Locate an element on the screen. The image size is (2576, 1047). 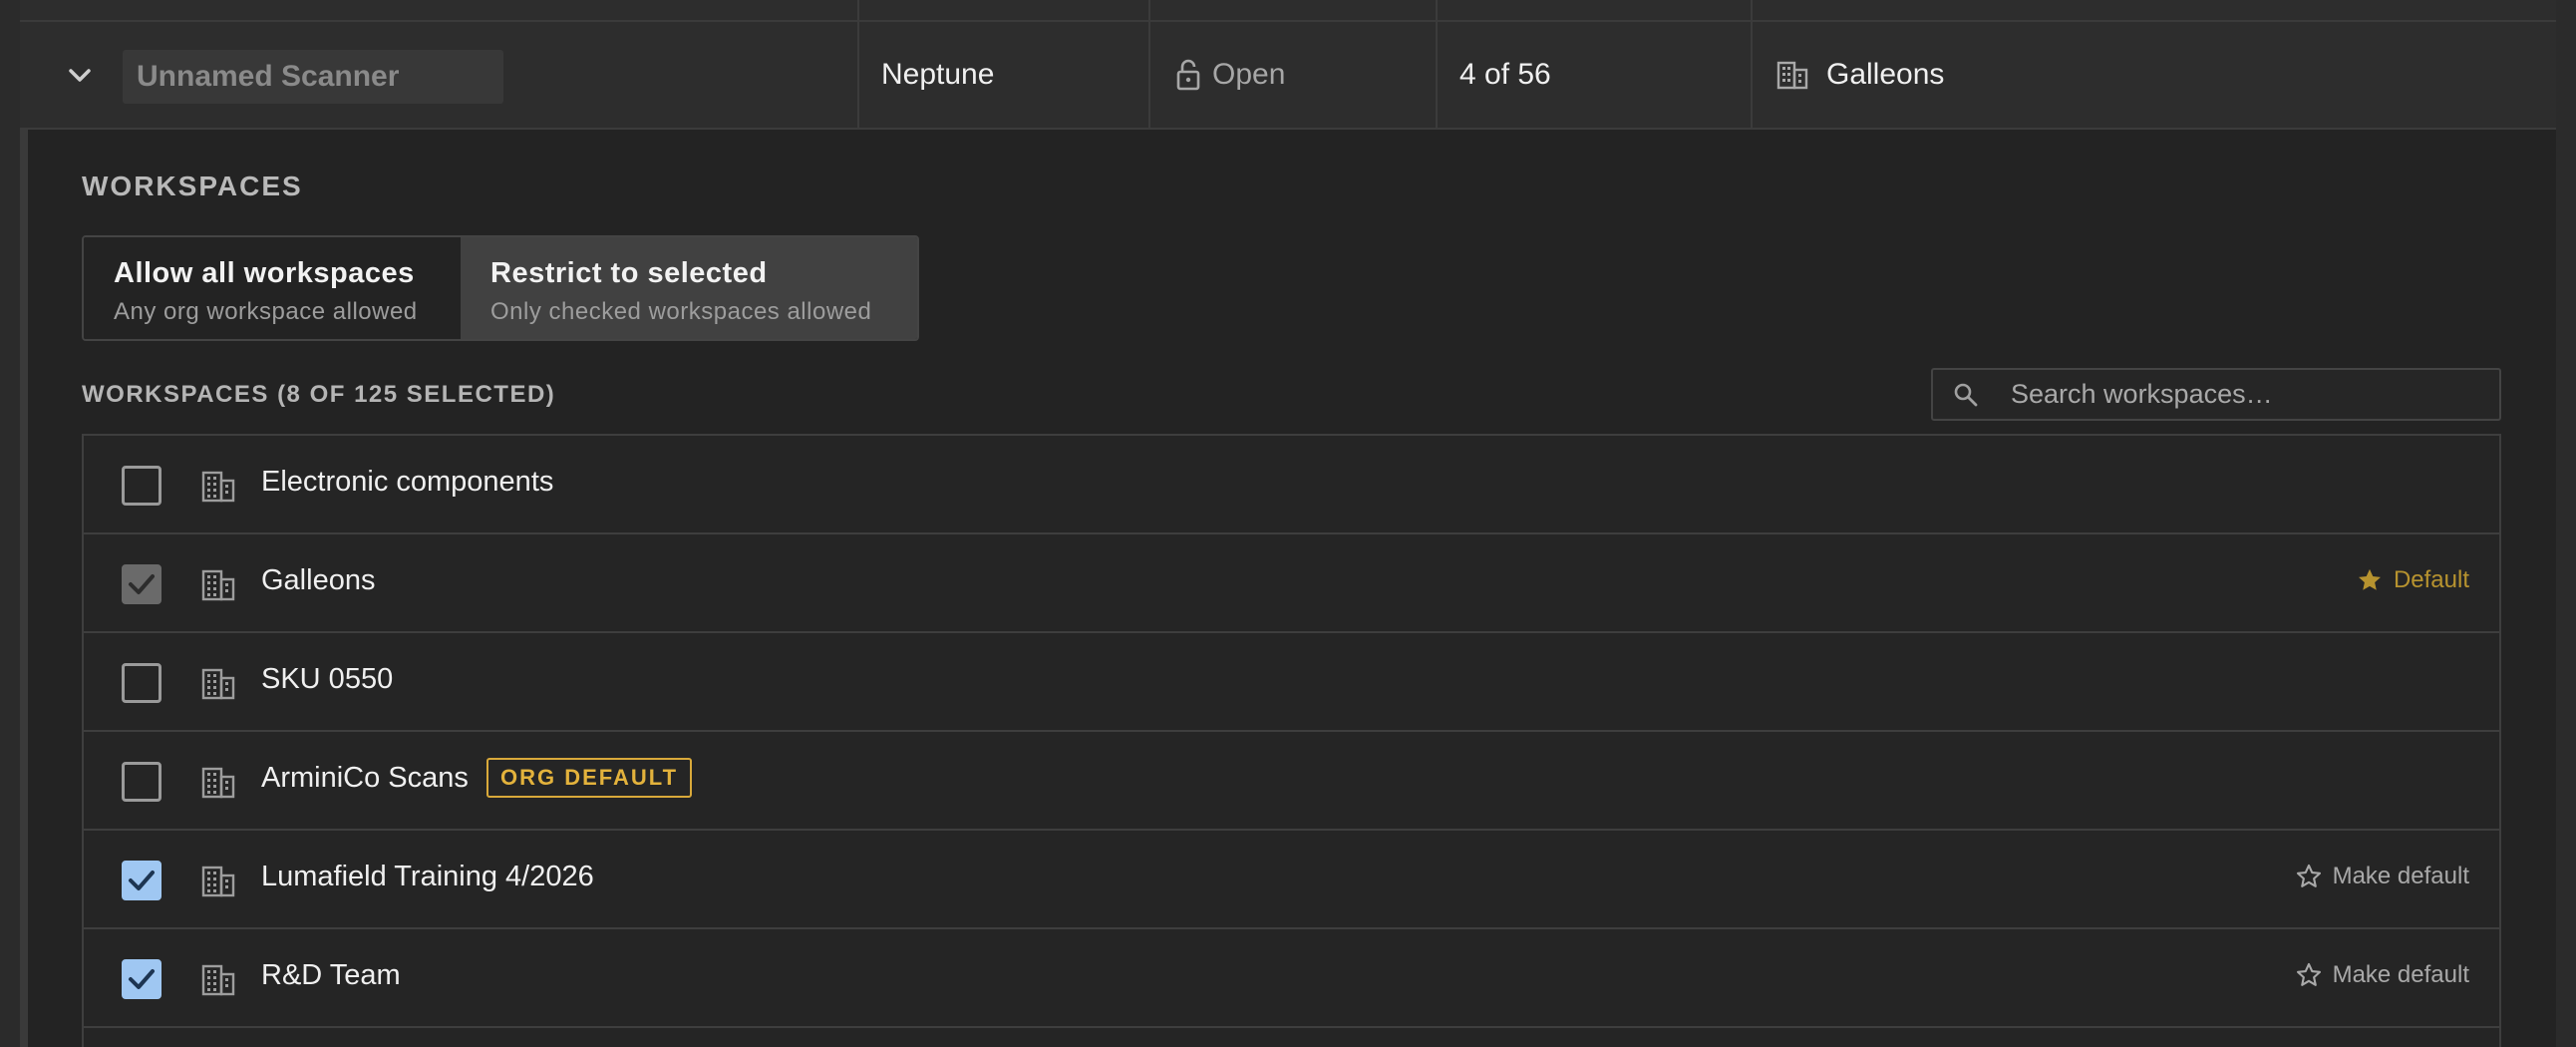
collapse-chevron-icon is located at coordinates (80, 76).